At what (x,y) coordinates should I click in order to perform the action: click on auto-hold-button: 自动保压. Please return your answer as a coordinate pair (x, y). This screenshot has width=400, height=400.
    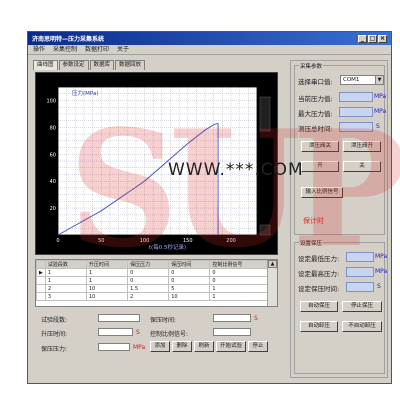
    Looking at the image, I should click on (319, 306).